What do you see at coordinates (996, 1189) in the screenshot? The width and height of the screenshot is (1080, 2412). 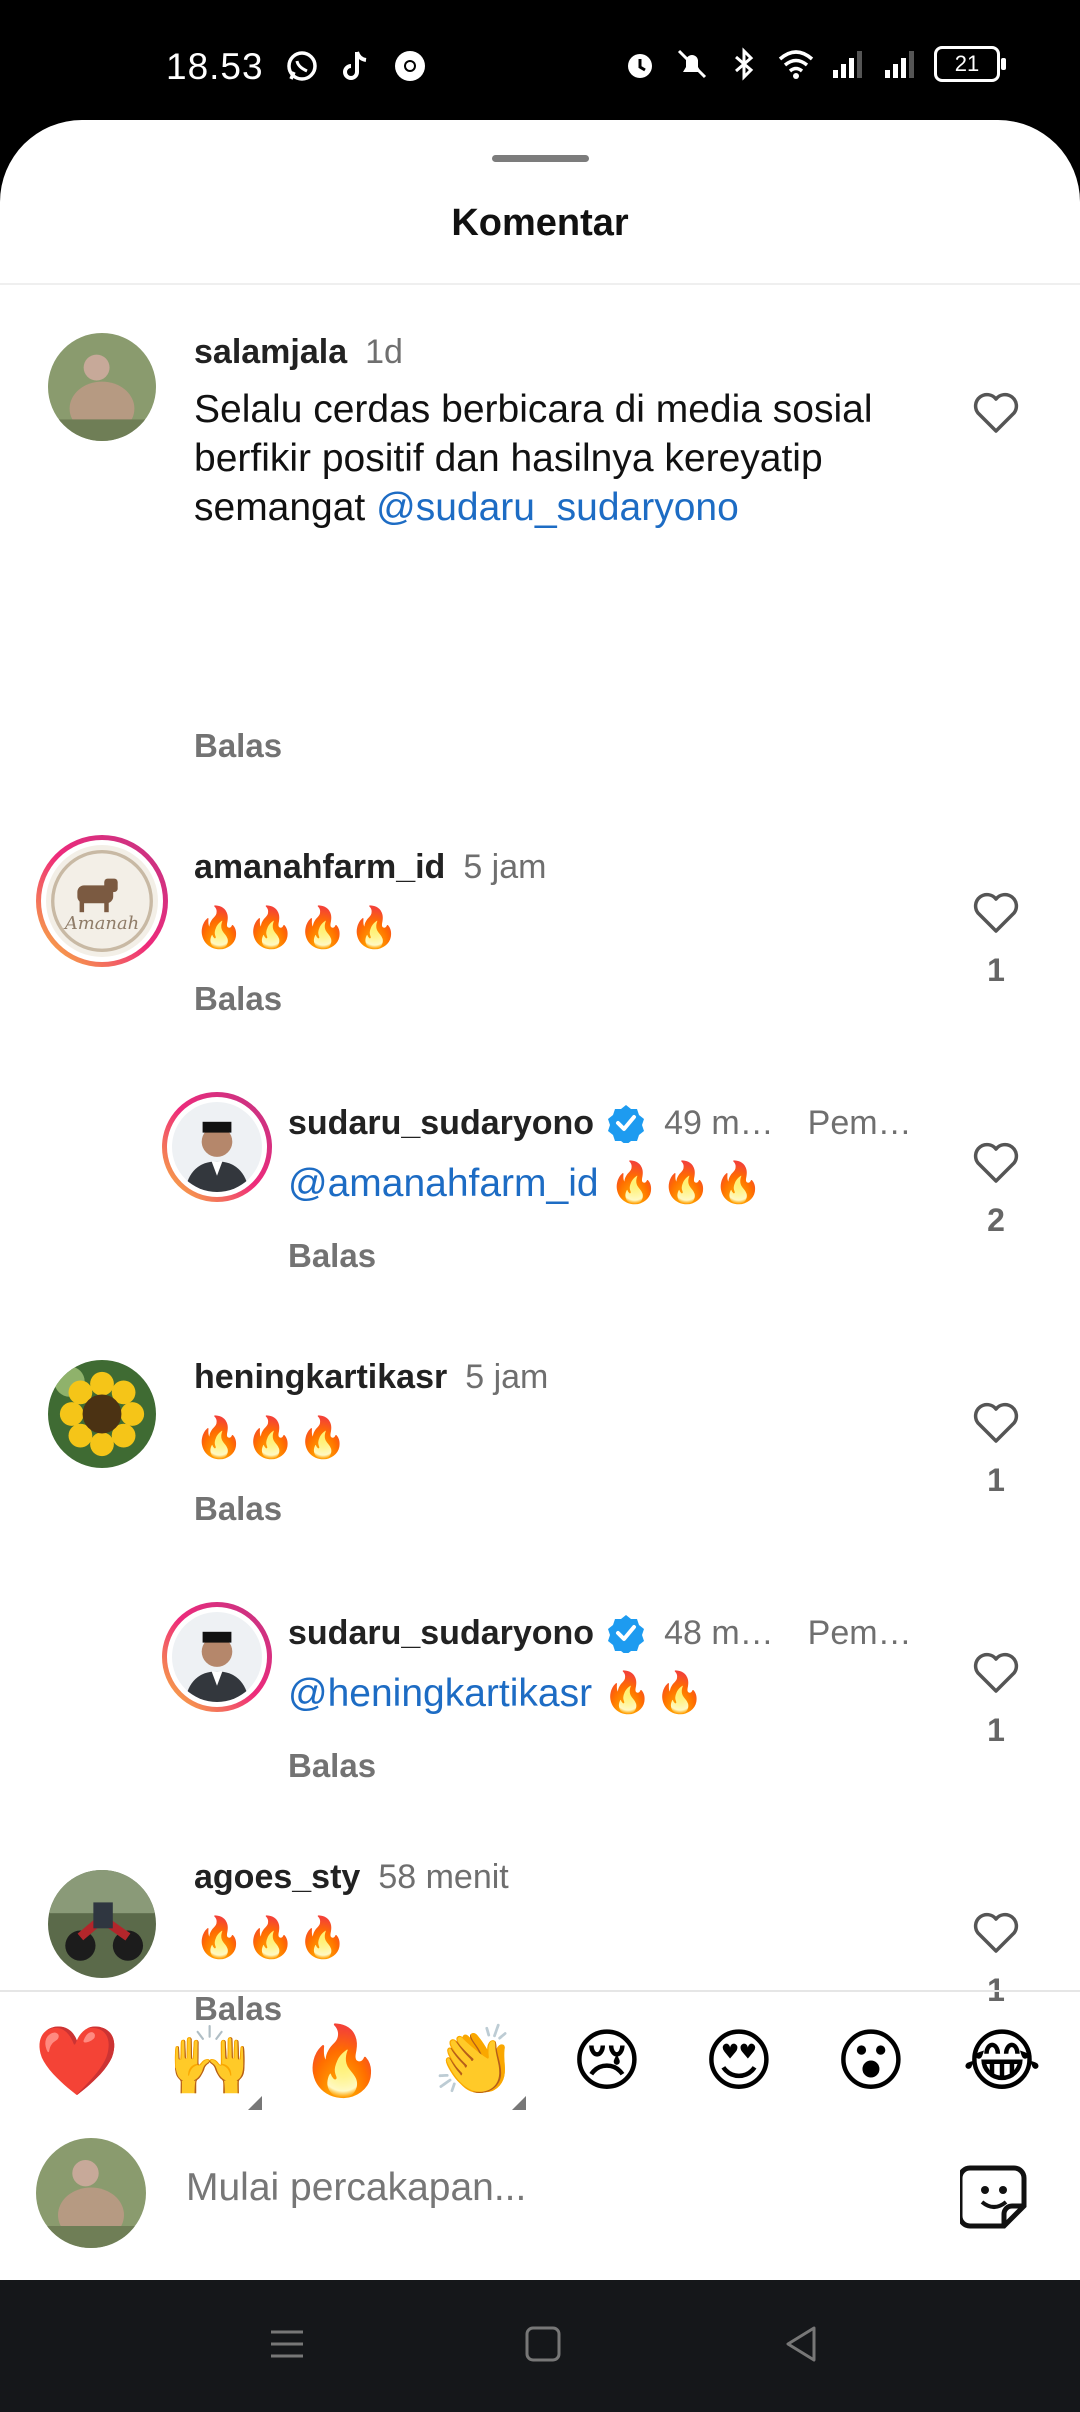 I see `like-button: 2` at bounding box center [996, 1189].